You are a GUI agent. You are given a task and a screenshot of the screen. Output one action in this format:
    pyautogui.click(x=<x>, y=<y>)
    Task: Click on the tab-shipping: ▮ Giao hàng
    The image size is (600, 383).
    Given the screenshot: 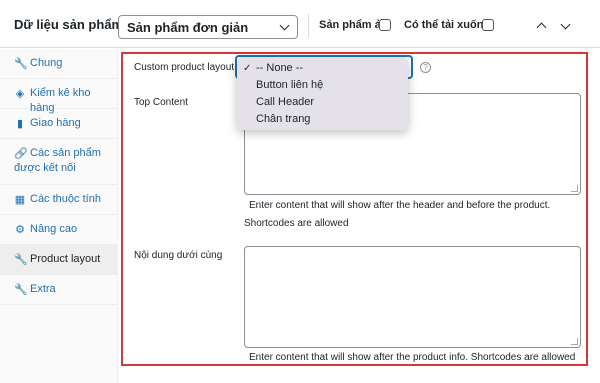 What is the action you would take?
    pyautogui.click(x=59, y=124)
    